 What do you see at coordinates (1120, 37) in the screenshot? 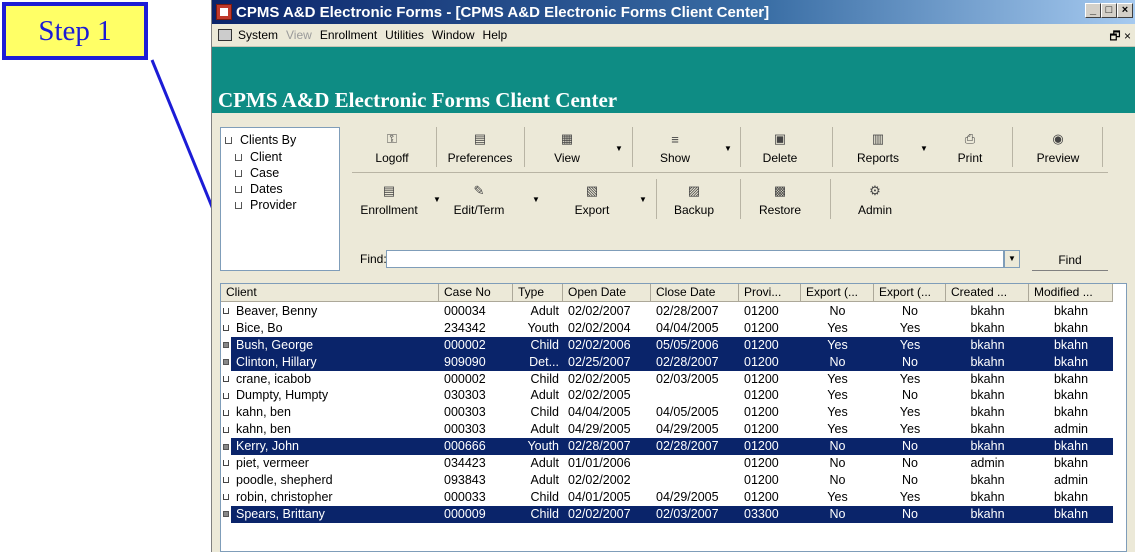
I see `mdi-controls: 🗗 ×` at bounding box center [1120, 37].